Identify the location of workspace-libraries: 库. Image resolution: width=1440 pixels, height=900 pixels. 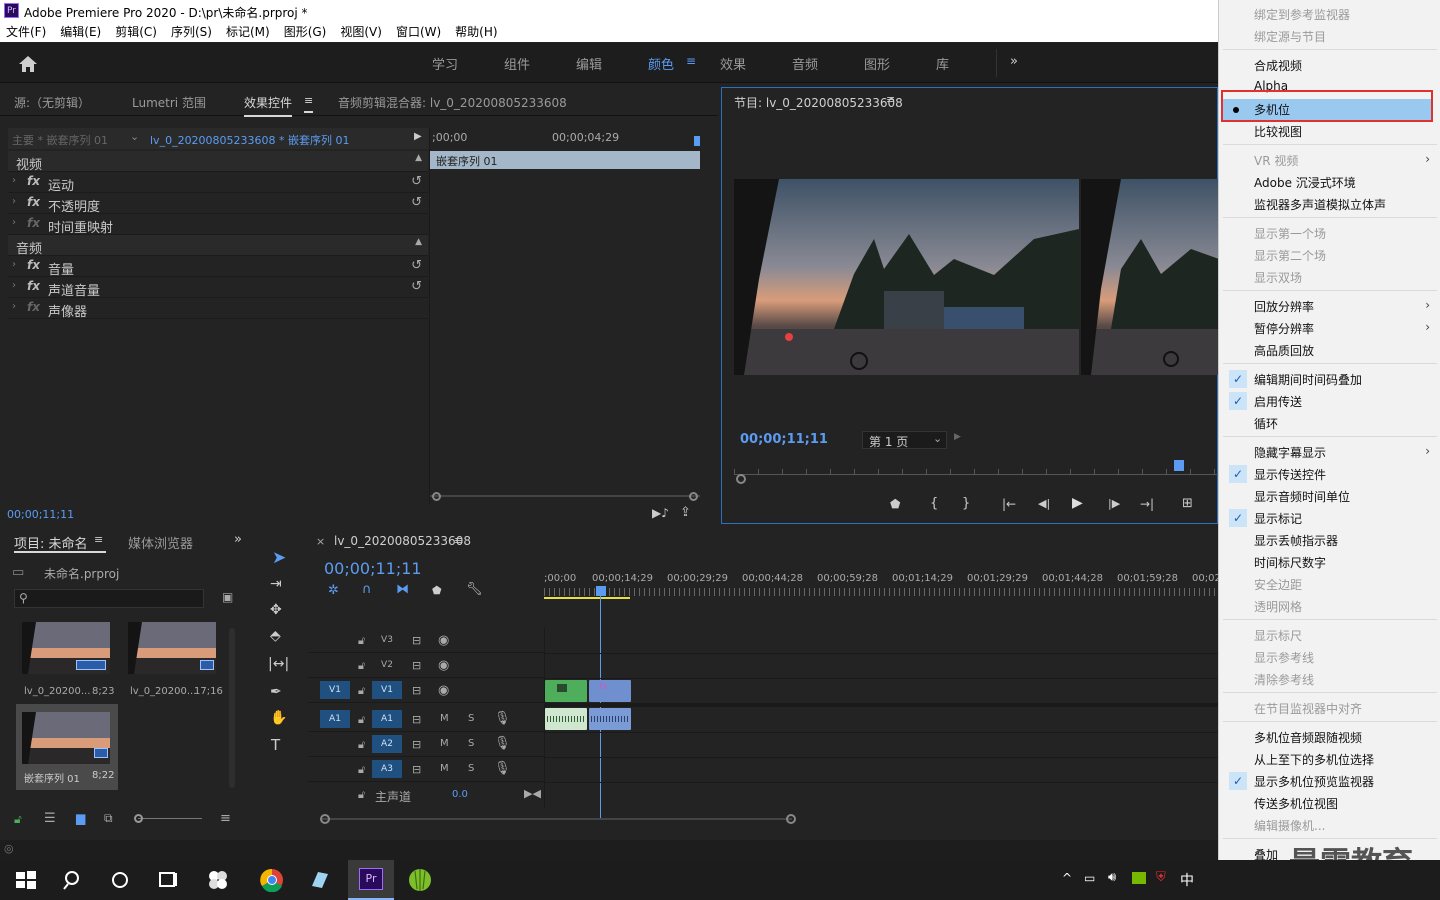
(942, 63).